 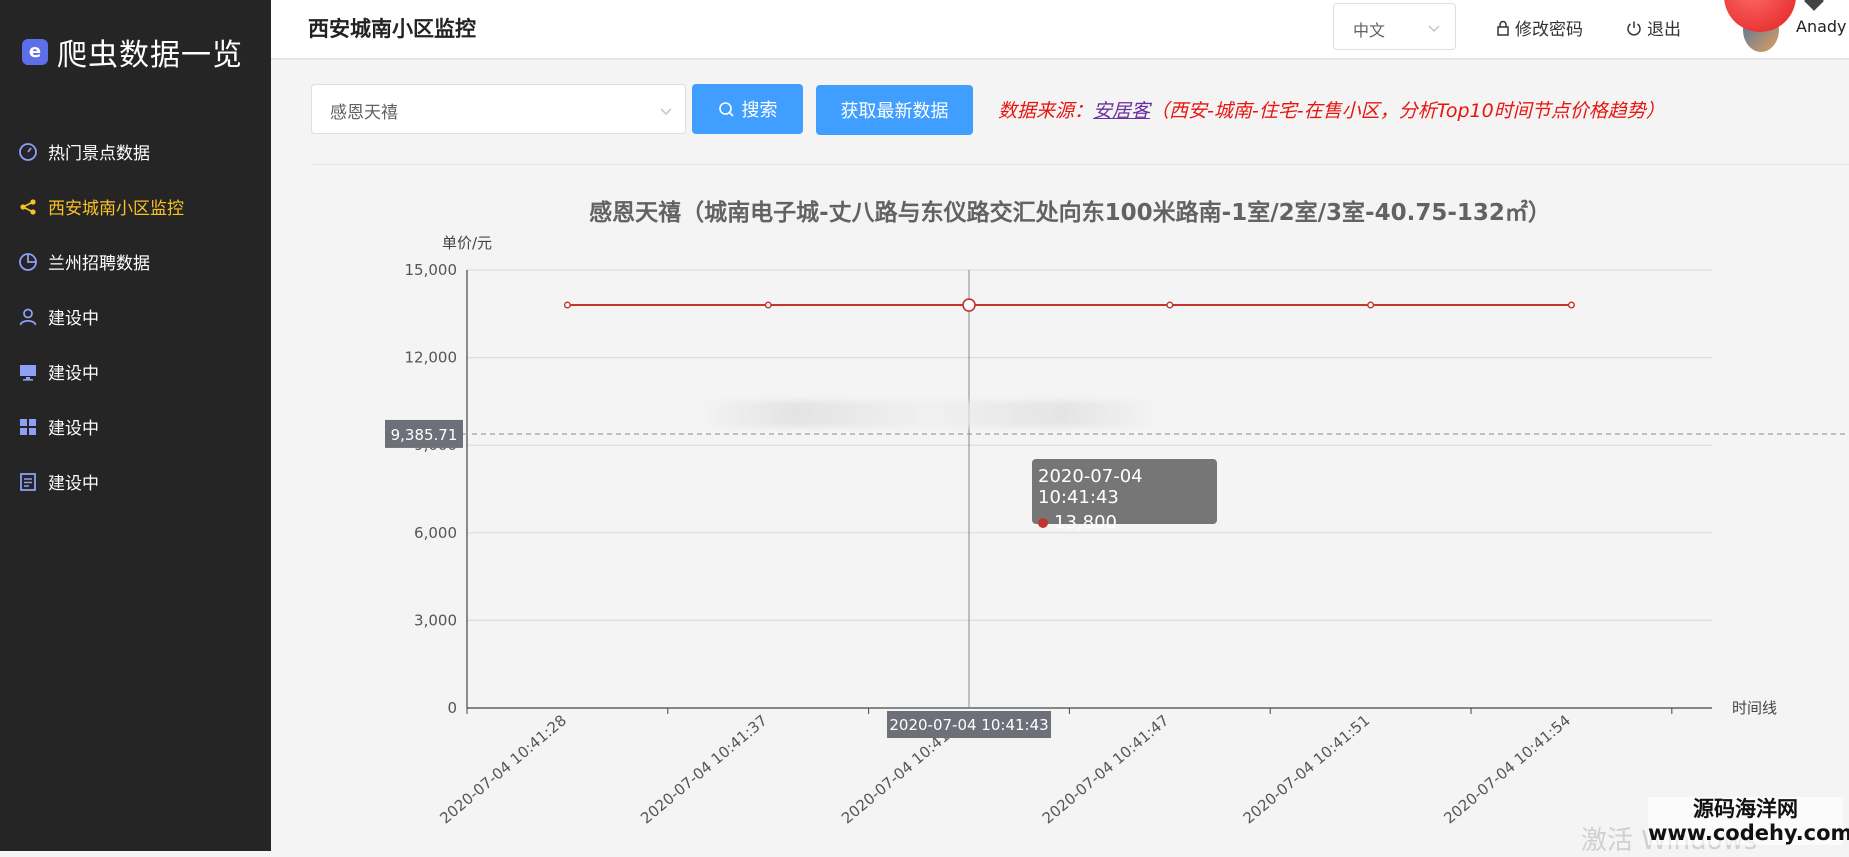 I want to click on site-watermark: 源码海洋网 www.codehy.com, so click(x=1748, y=821).